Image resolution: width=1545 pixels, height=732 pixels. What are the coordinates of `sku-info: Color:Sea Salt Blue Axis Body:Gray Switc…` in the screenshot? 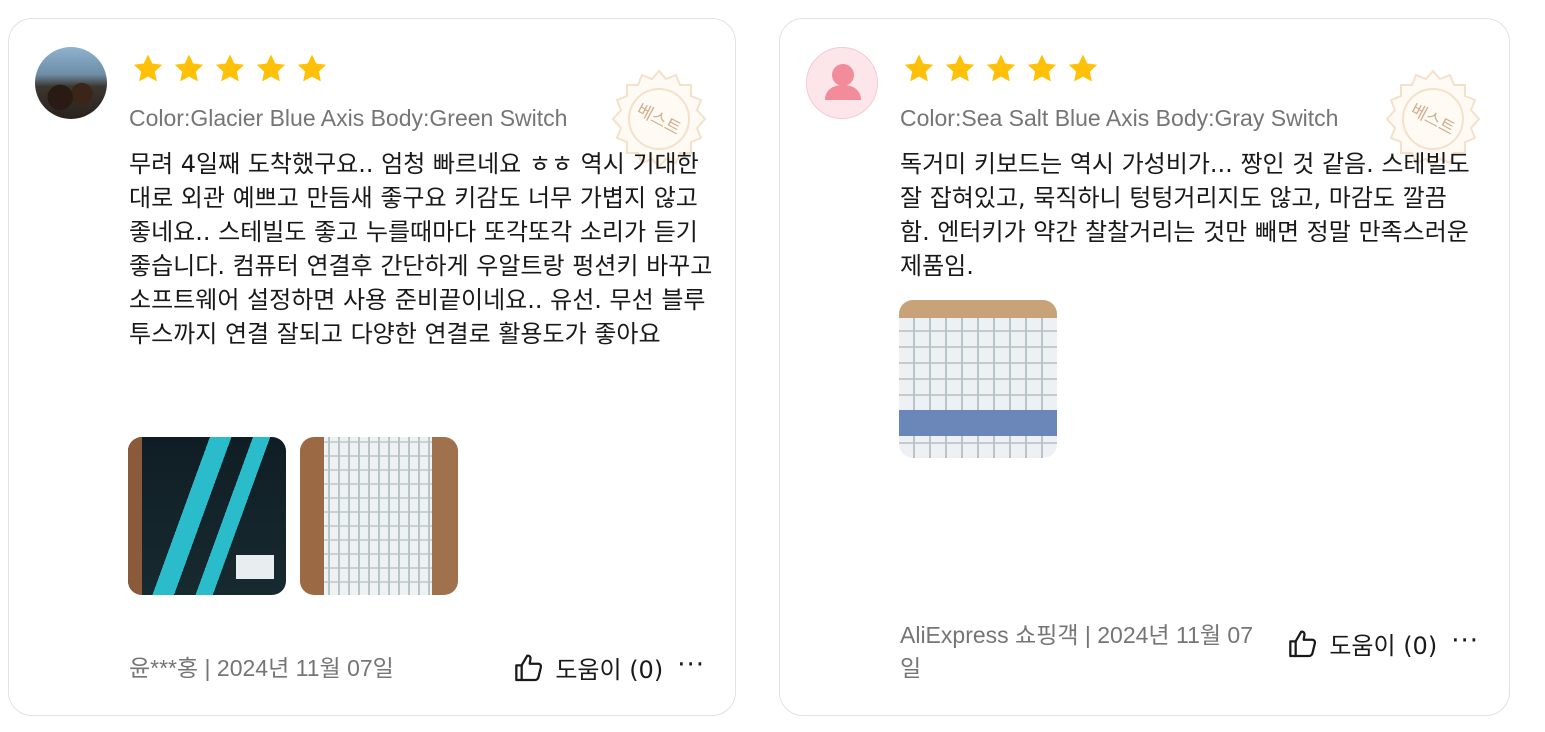 It's located at (1119, 118).